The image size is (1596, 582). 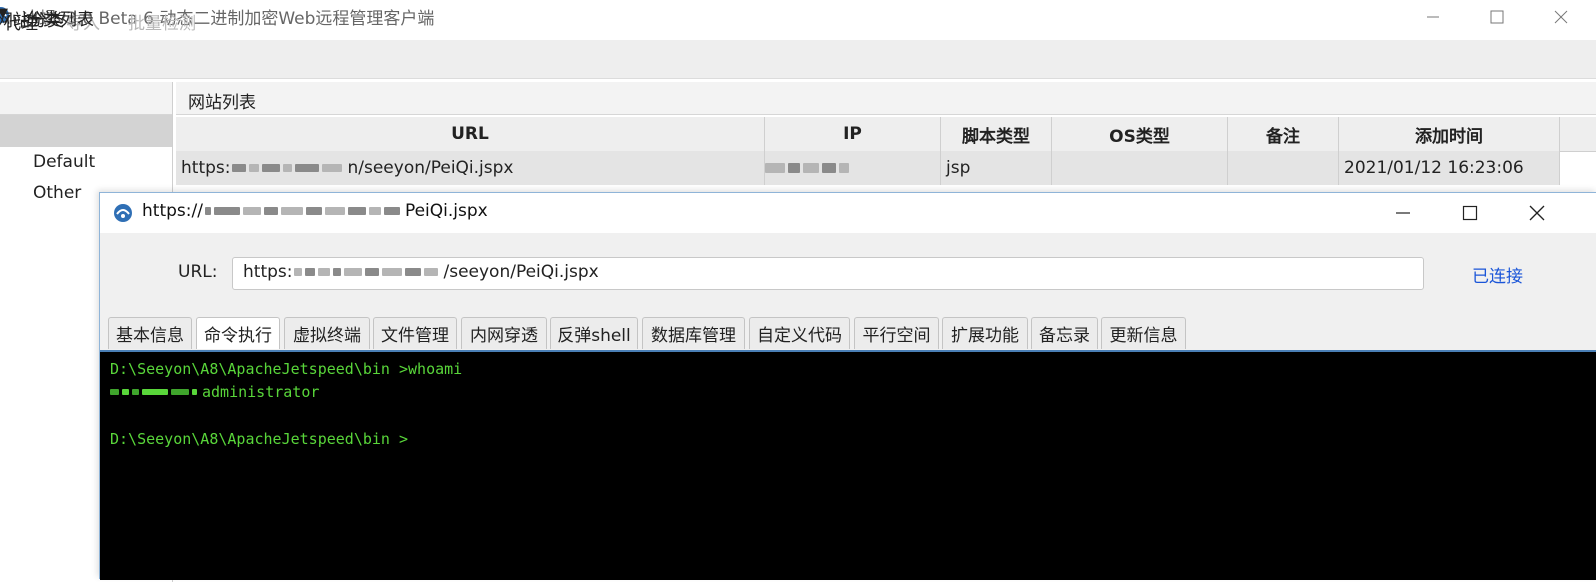 I want to click on cell-url-suffix: n/seeyon/PeiQi.jspx, so click(x=430, y=168).